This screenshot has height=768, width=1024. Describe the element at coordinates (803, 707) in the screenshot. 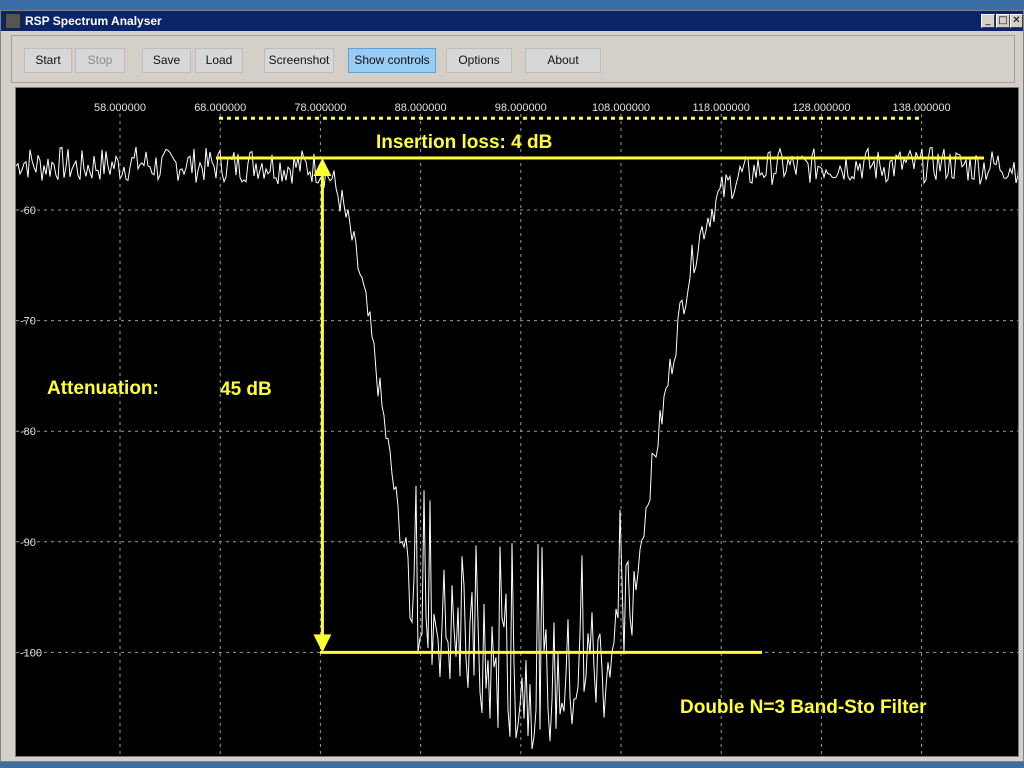

I see `filter-name-label: Double N=3 Band-Sto Filter` at that location.